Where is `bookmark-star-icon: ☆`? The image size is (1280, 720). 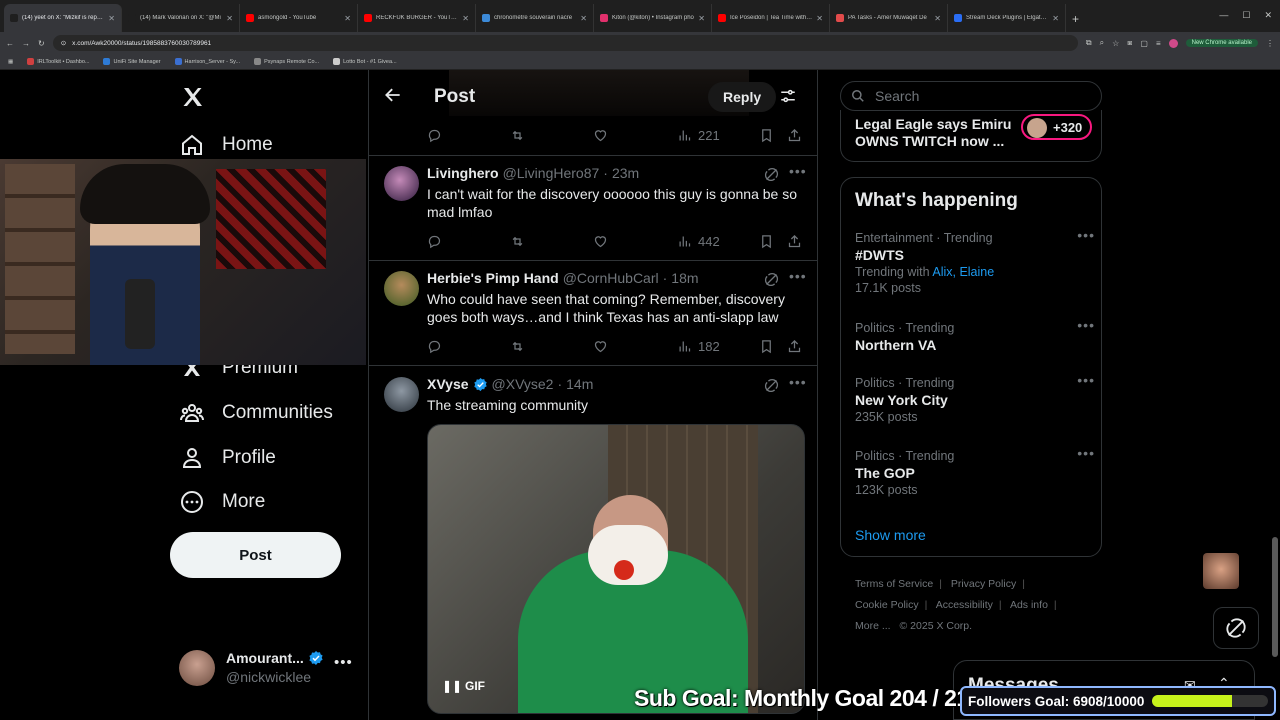 bookmark-star-icon: ☆ is located at coordinates (1115, 43).